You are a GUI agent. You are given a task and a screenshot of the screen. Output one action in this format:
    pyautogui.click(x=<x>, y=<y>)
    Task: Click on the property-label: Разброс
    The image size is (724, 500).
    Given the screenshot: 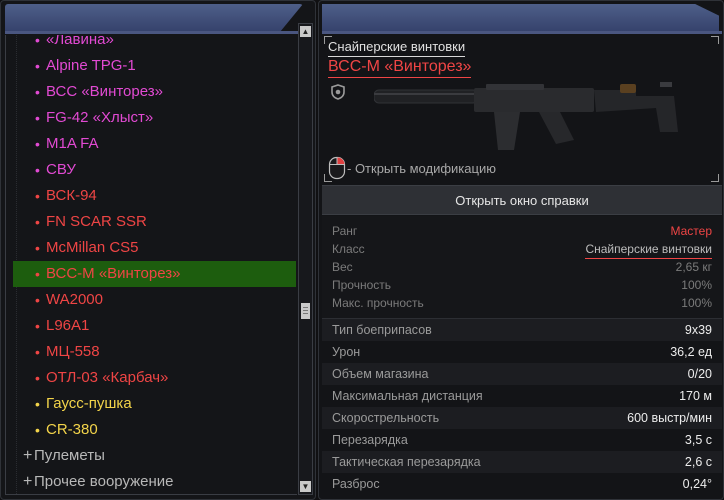 What is the action you would take?
    pyautogui.click(x=356, y=484)
    